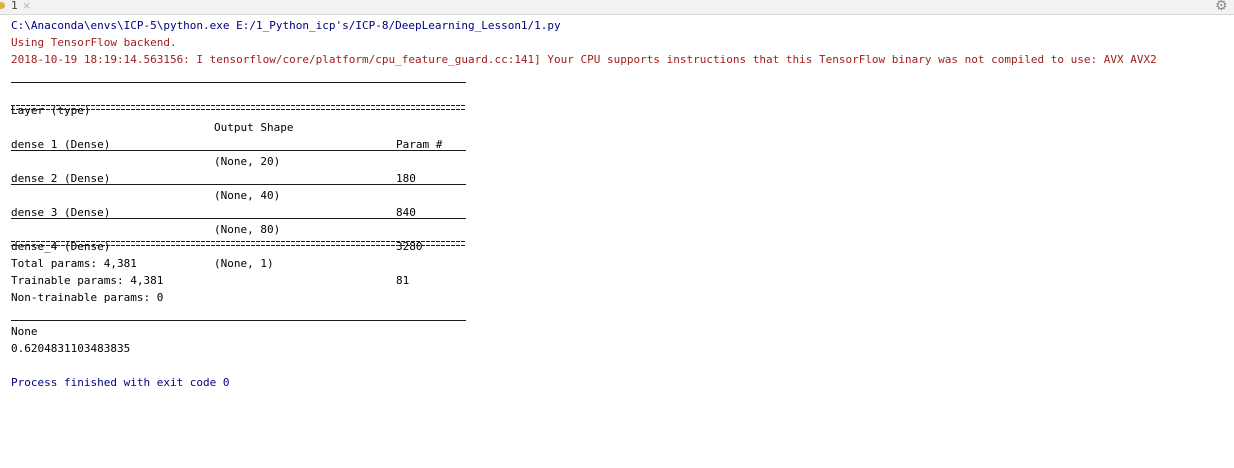 The width and height of the screenshot is (1234, 468). Describe the element at coordinates (71, 348) in the screenshot. I see `score-output: 0.6204831103483835` at that location.